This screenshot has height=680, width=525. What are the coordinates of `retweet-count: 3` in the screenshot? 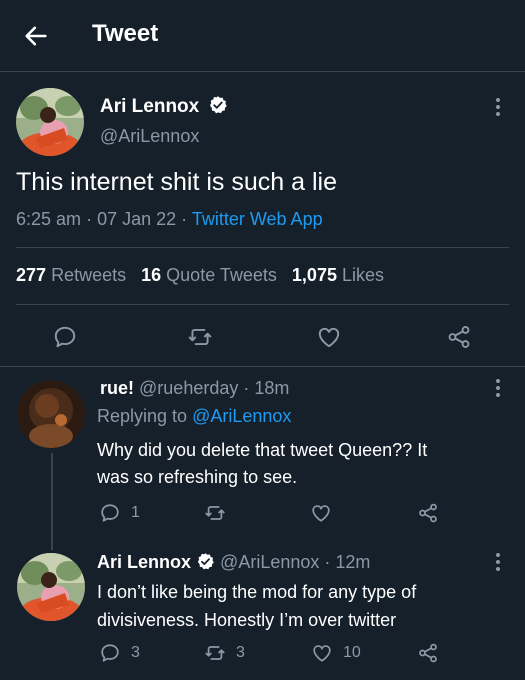 It's located at (240, 652).